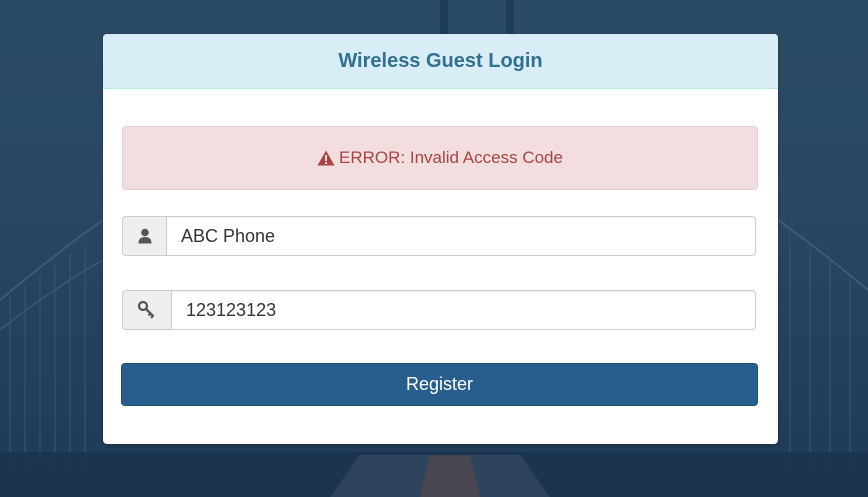 Image resolution: width=868 pixels, height=497 pixels. I want to click on register-button: Register, so click(439, 384).